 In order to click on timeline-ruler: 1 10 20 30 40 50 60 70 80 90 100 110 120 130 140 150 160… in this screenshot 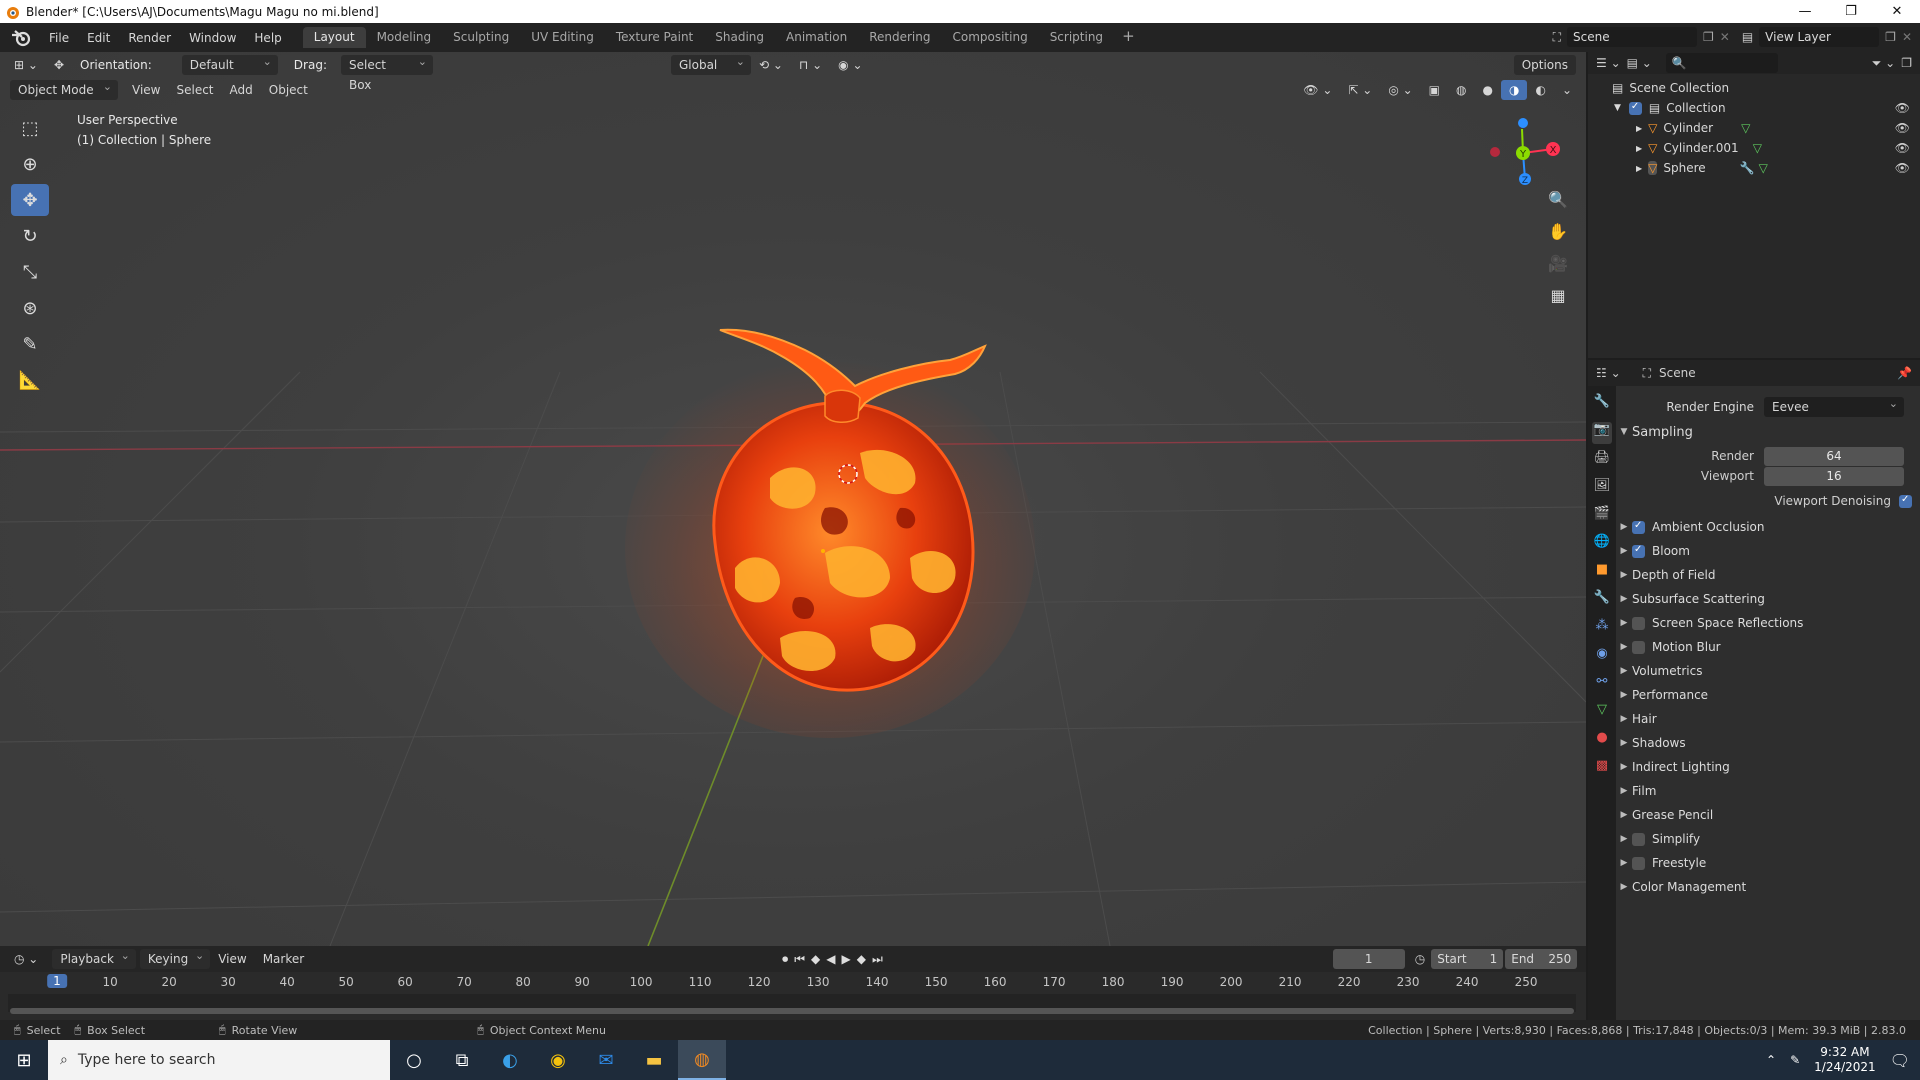, I will do `click(793, 983)`.